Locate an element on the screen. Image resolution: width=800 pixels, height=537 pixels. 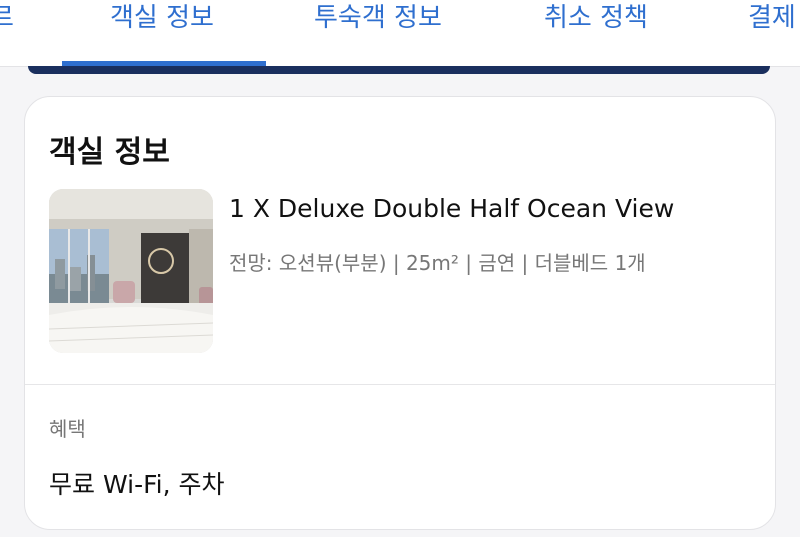
tab-previous: 르 is located at coordinates (7, 33).